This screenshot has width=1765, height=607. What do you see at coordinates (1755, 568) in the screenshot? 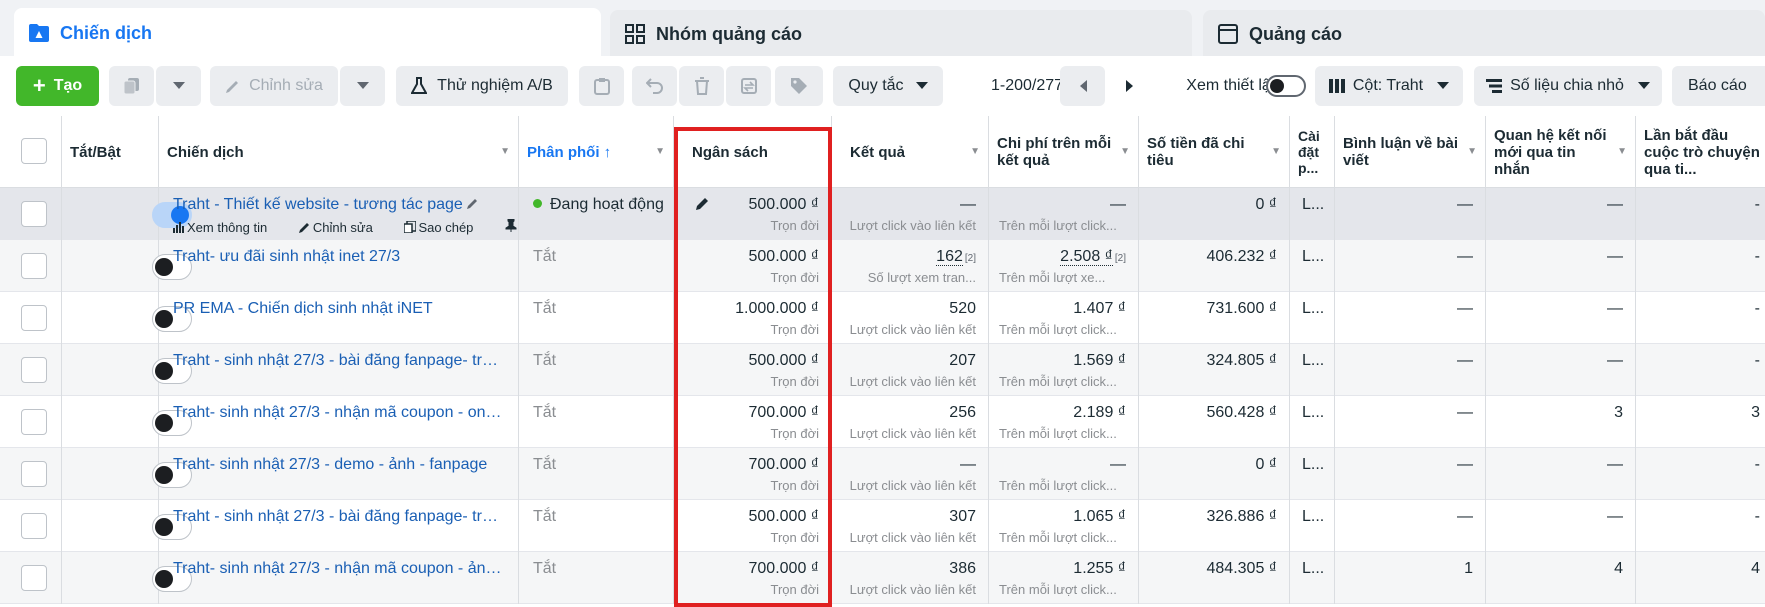
I see `conv-value: 4` at bounding box center [1755, 568].